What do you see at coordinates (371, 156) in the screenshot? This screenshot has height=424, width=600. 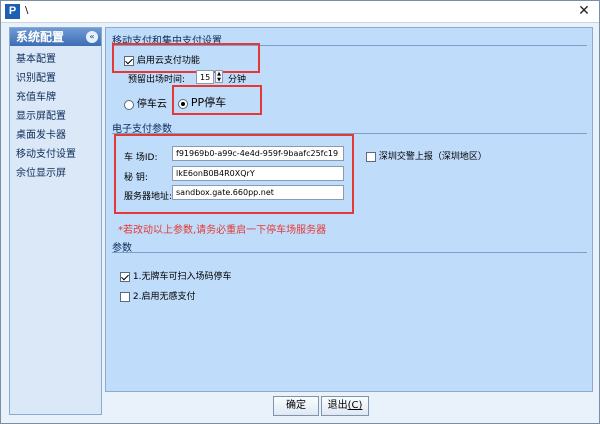 I see `shenzhen-report-checkbox` at bounding box center [371, 156].